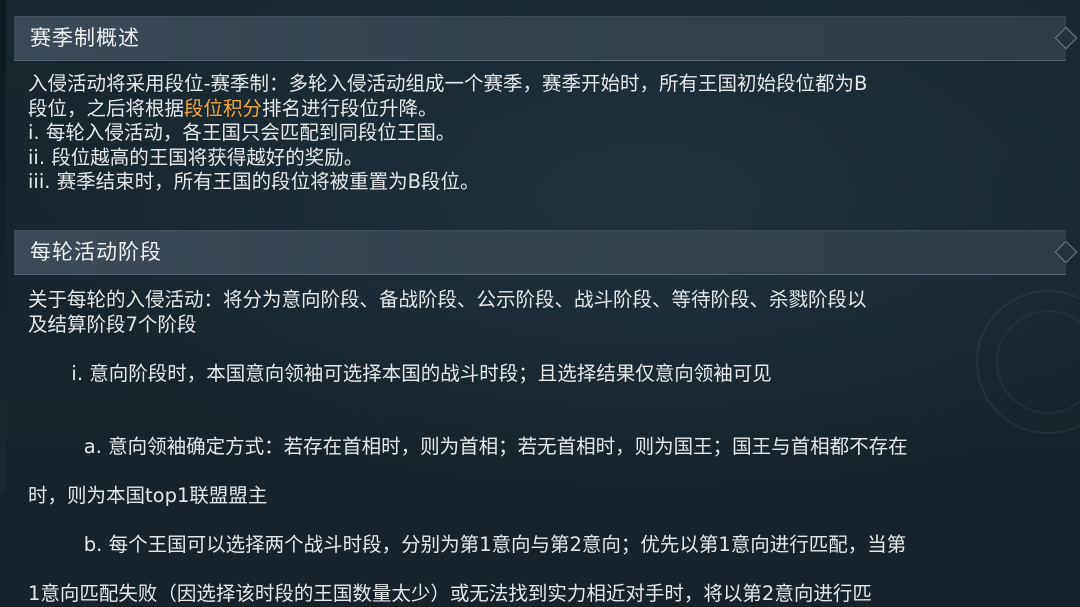 Image resolution: width=1080 pixels, height=607 pixels. What do you see at coordinates (540, 182) in the screenshot?
I see `body-line: iii. 赛季结束时，所有王国的段位将被重置为B段位。` at bounding box center [540, 182].